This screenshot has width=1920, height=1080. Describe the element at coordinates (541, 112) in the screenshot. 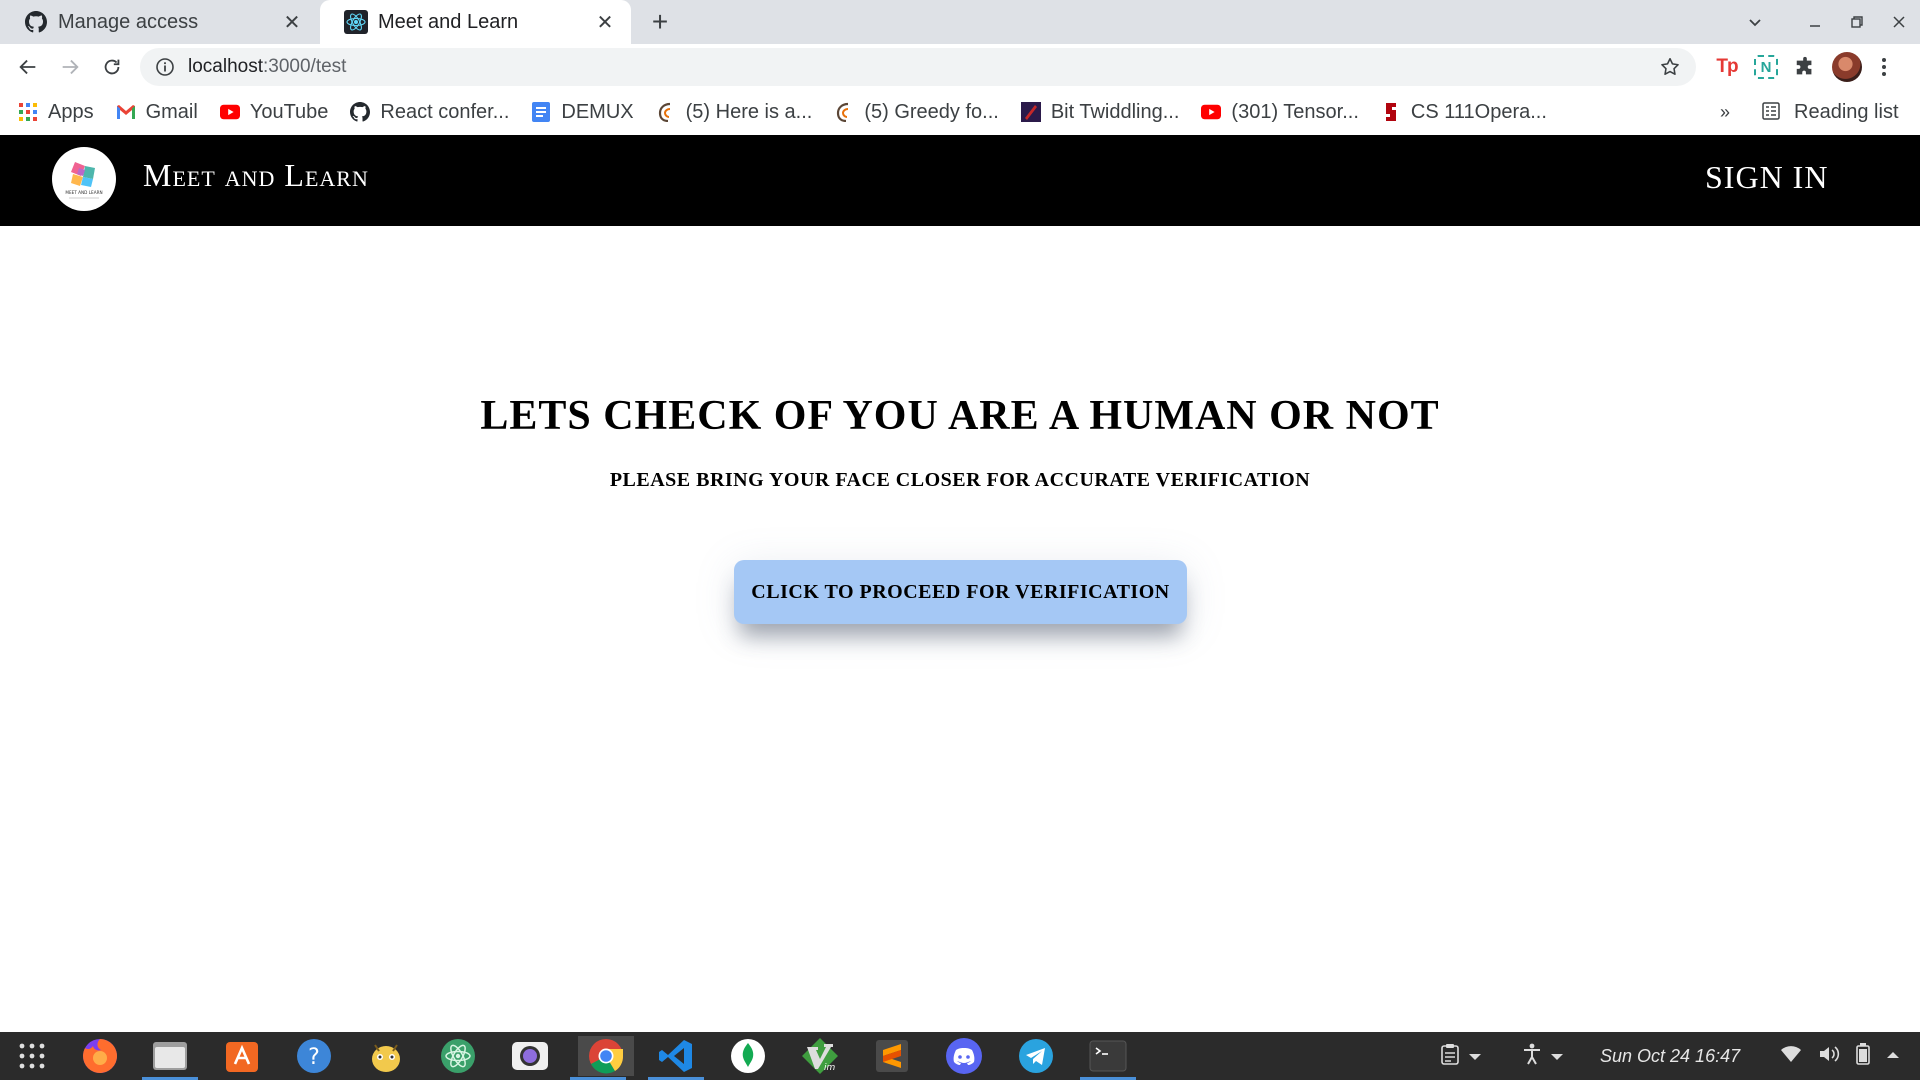

I see `docs-icon` at that location.